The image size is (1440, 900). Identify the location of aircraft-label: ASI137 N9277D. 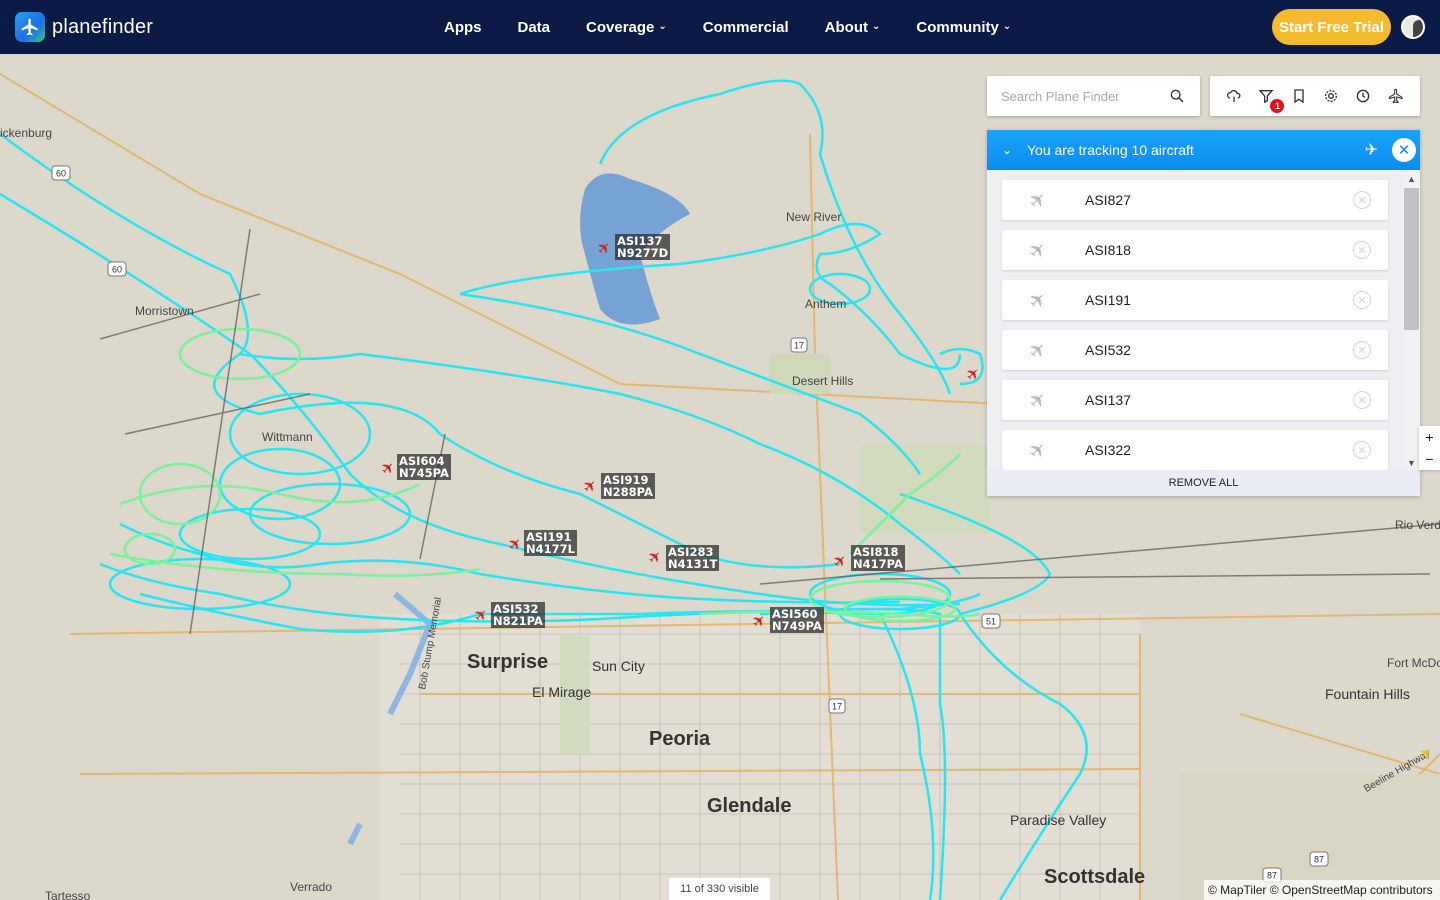
(643, 247).